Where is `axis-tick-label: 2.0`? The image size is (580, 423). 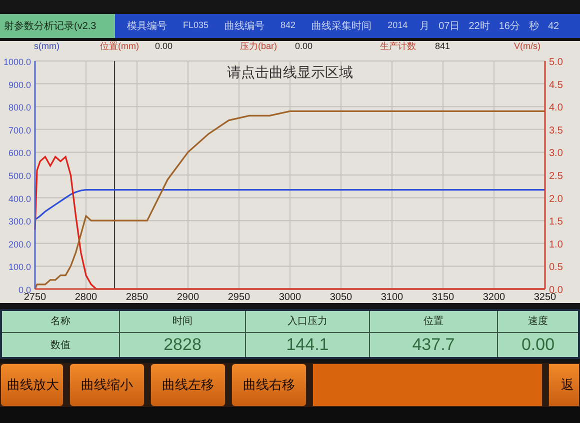
axis-tick-label: 2.0 is located at coordinates (556, 199).